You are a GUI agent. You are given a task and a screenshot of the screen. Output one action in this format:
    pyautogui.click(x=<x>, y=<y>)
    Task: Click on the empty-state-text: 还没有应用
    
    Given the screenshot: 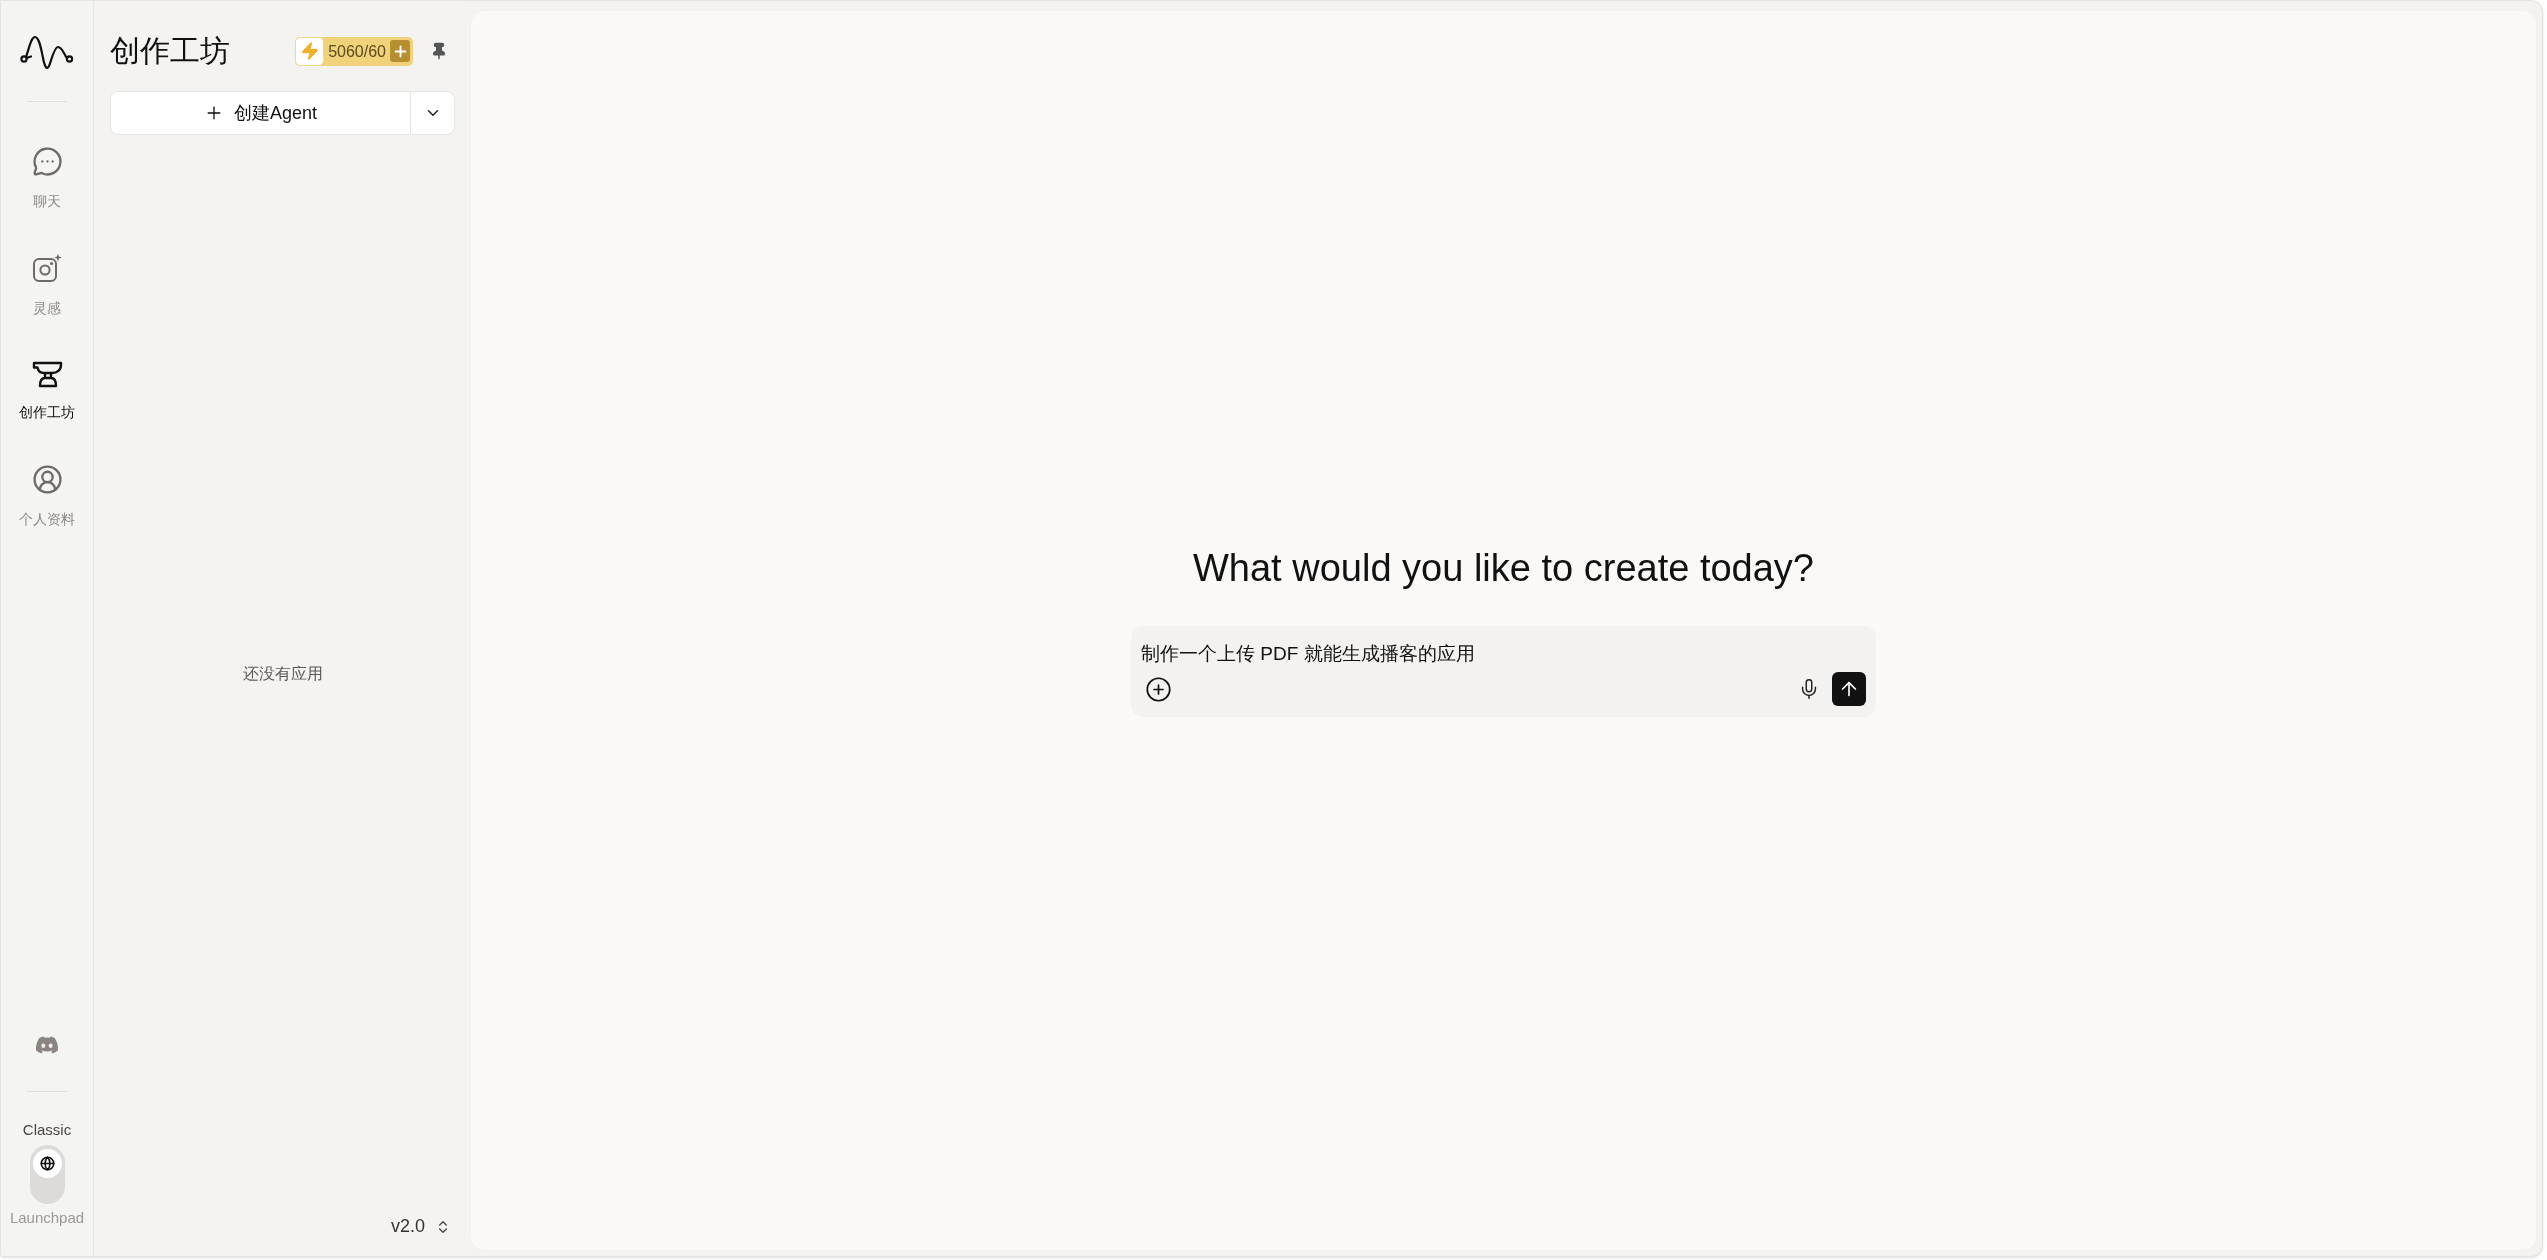 What is the action you would take?
    pyautogui.click(x=282, y=674)
    